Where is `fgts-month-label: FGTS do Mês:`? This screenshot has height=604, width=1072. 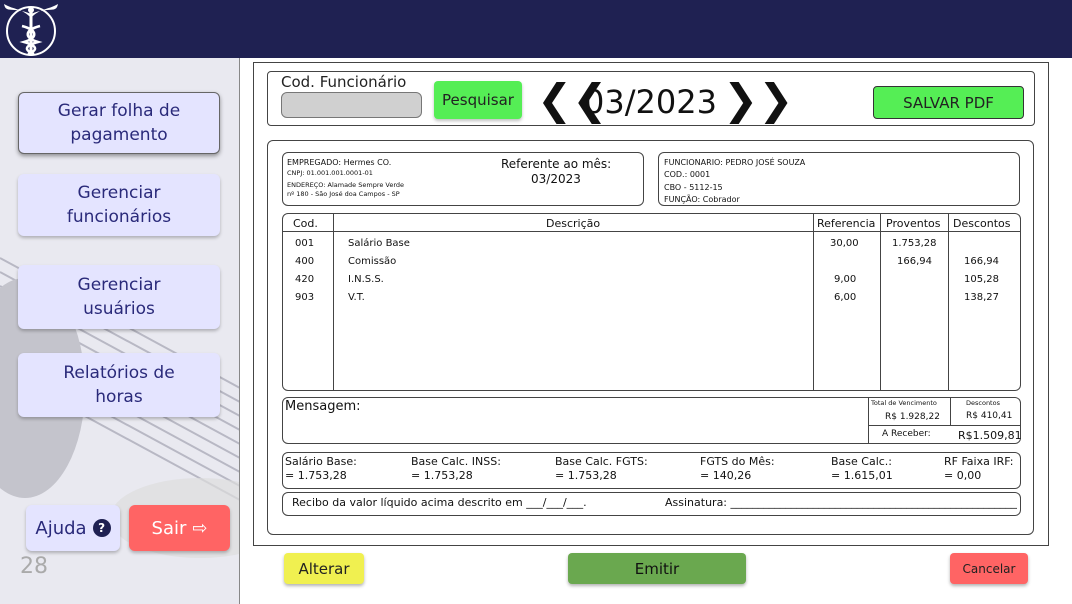 fgts-month-label: FGTS do Mês: is located at coordinates (737, 461).